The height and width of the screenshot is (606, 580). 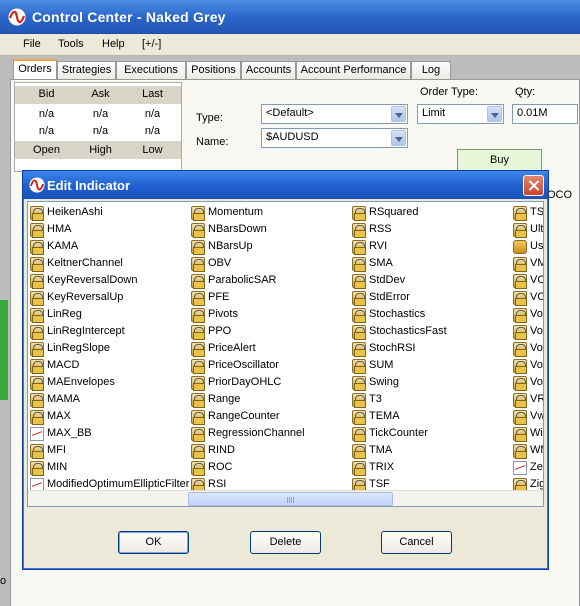 What do you see at coordinates (399, 348) in the screenshot?
I see `list-item: StochRSI` at bounding box center [399, 348].